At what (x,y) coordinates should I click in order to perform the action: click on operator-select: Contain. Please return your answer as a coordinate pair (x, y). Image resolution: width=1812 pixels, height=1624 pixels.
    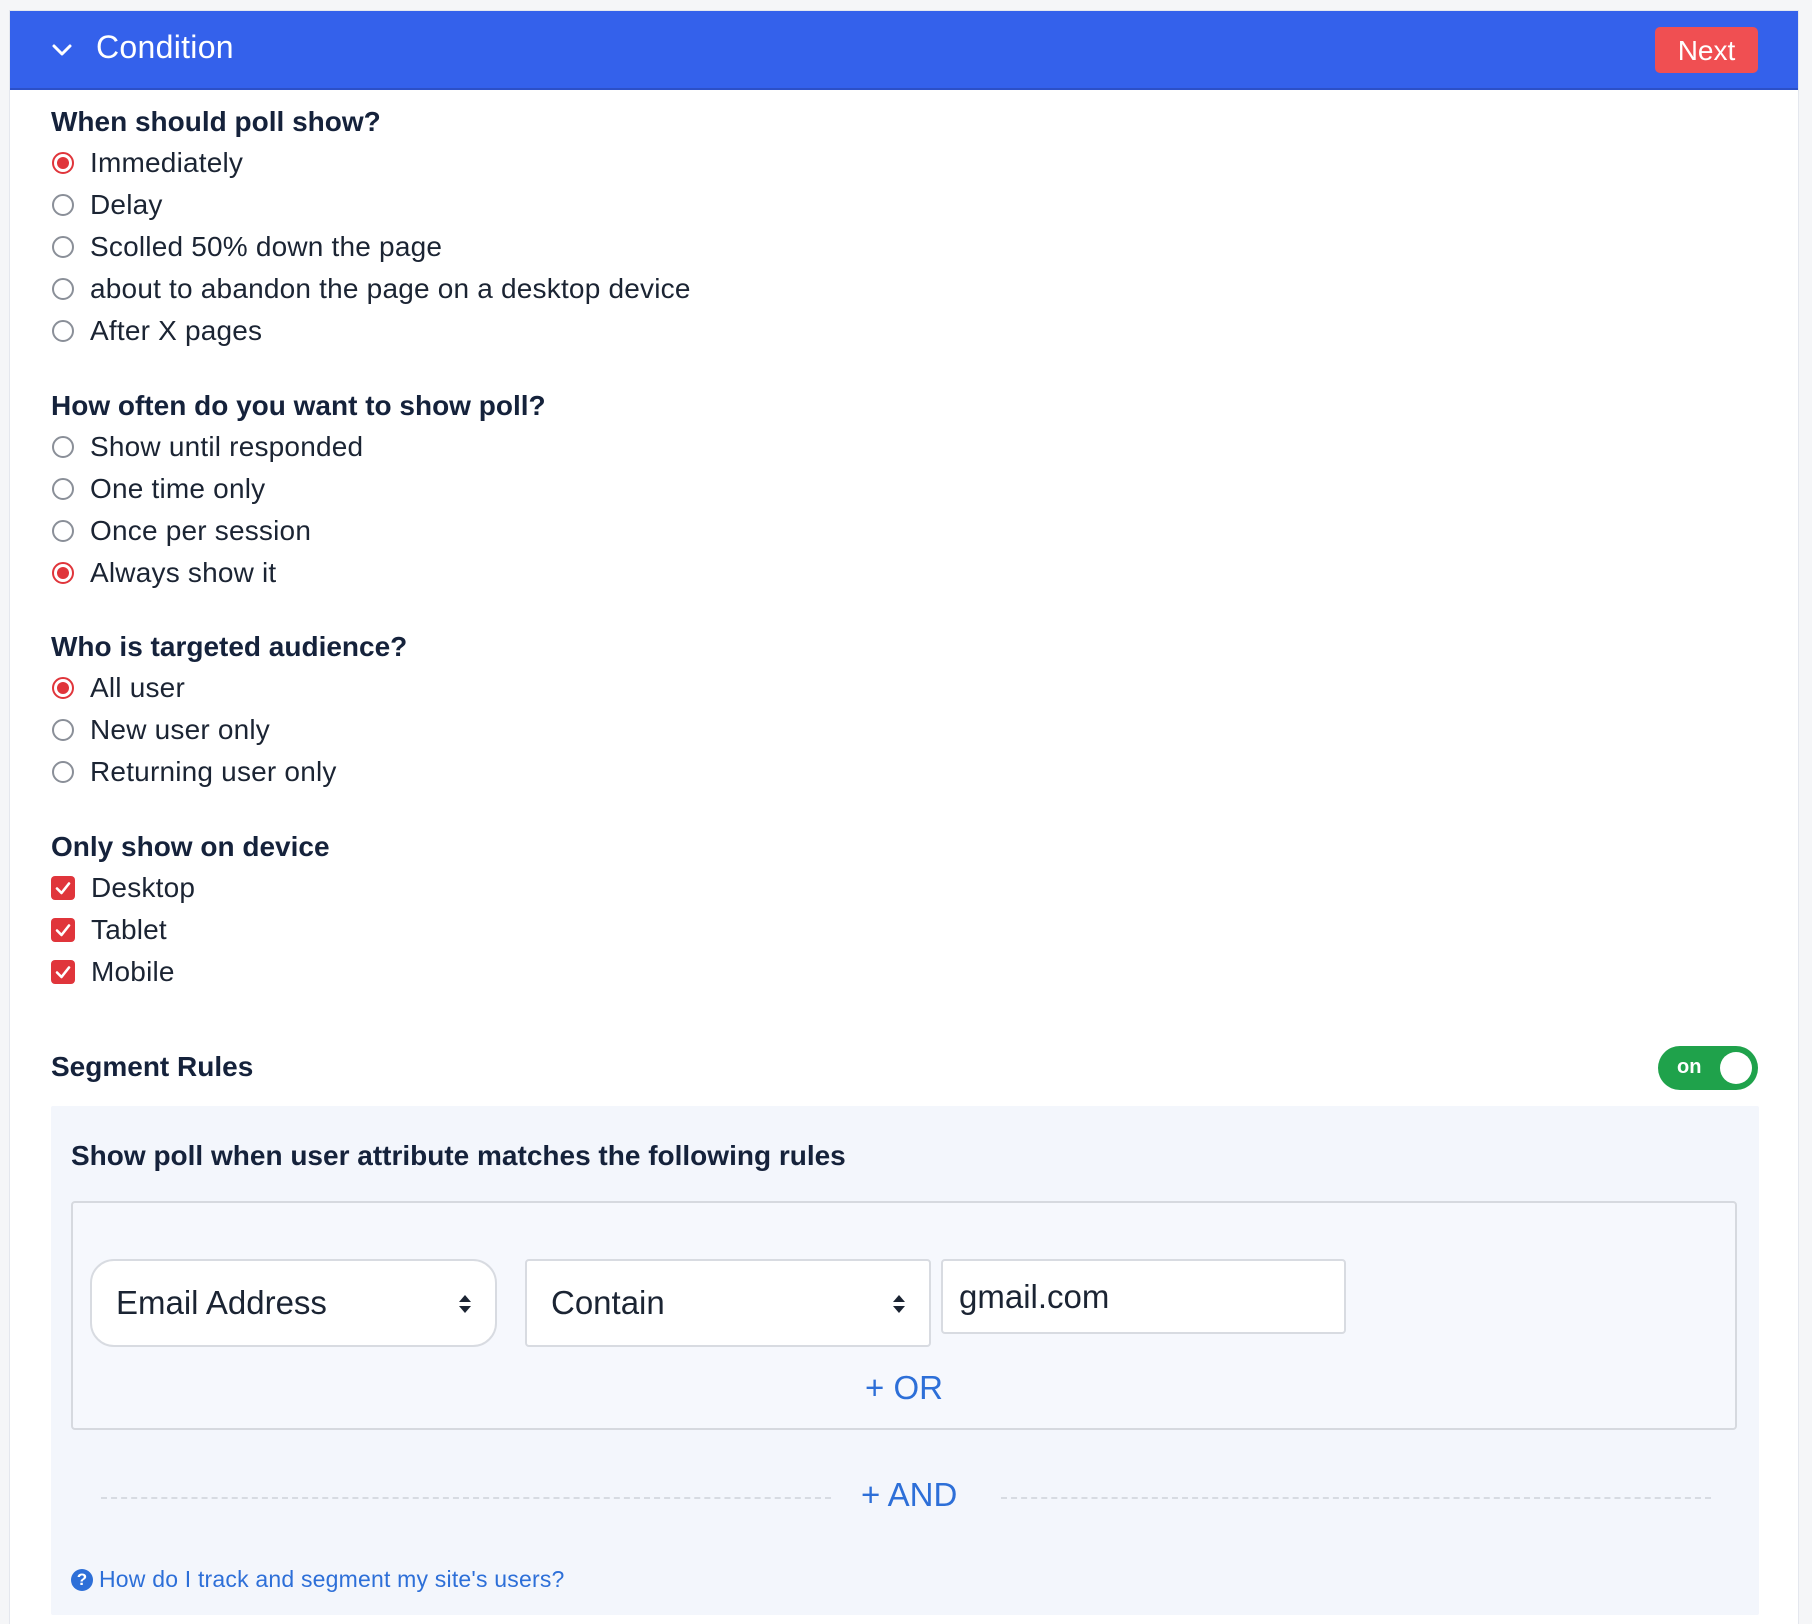
    Looking at the image, I should click on (728, 1303).